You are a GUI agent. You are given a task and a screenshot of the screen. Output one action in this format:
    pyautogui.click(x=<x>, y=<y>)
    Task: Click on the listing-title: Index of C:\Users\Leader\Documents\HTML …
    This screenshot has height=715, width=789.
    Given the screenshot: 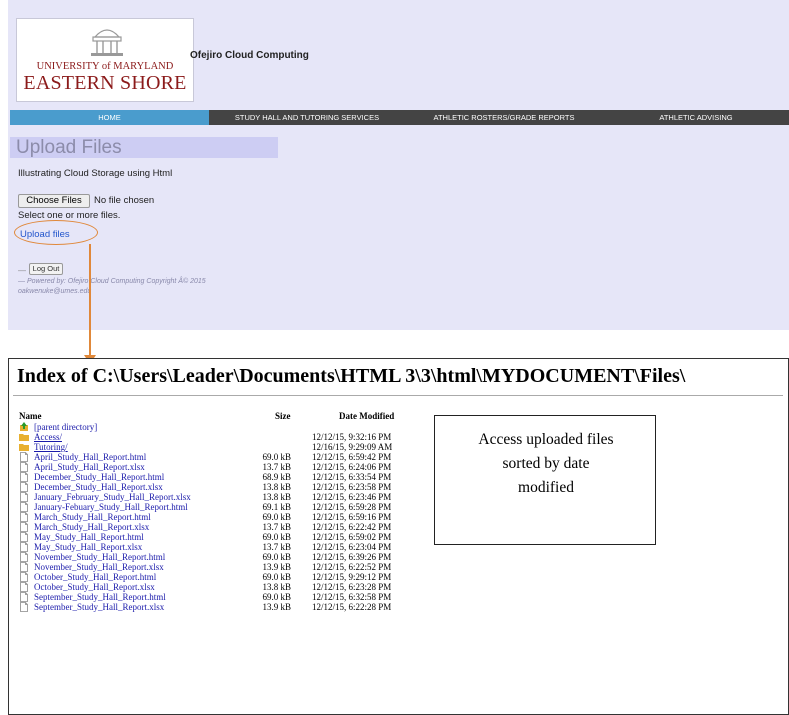 What is the action you would take?
    pyautogui.click(x=351, y=376)
    